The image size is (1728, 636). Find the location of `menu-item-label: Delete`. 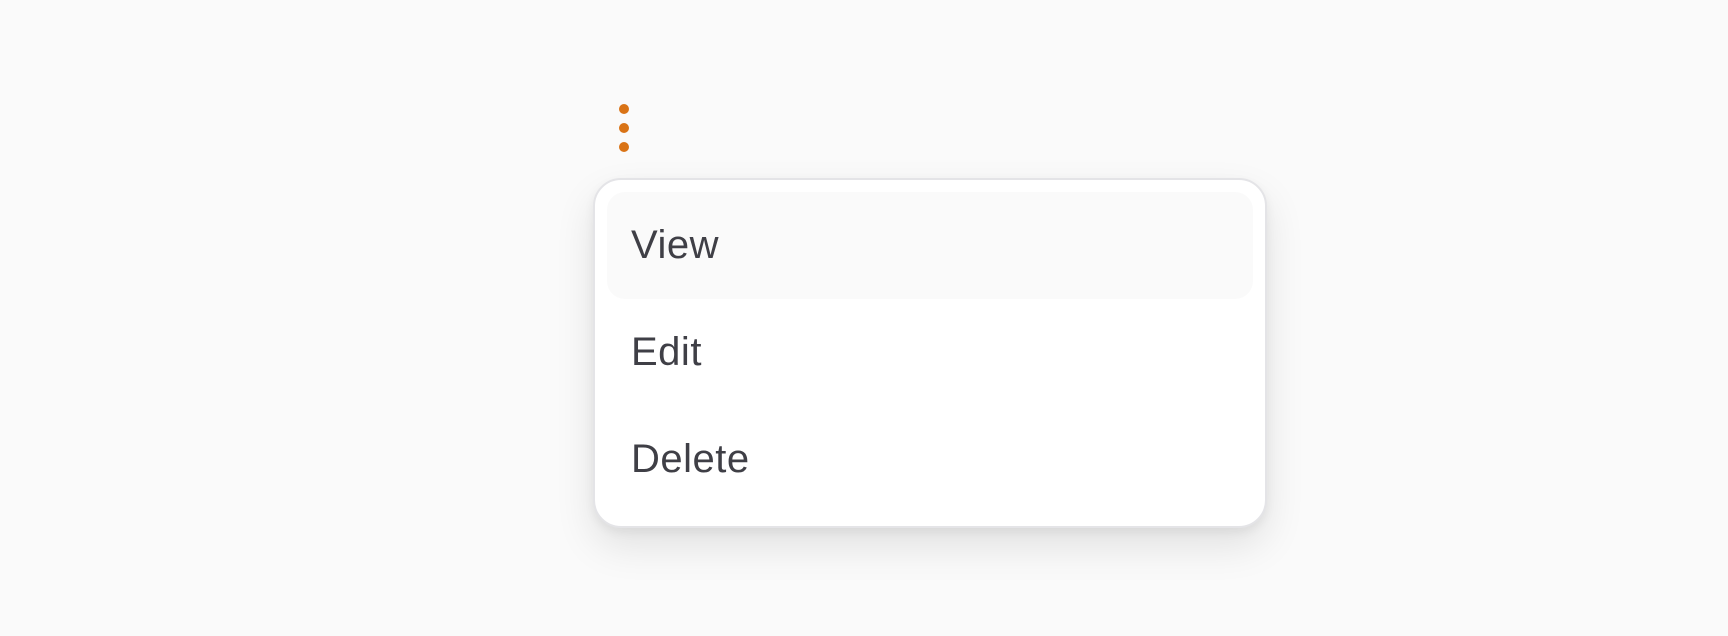

menu-item-label: Delete is located at coordinates (690, 459).